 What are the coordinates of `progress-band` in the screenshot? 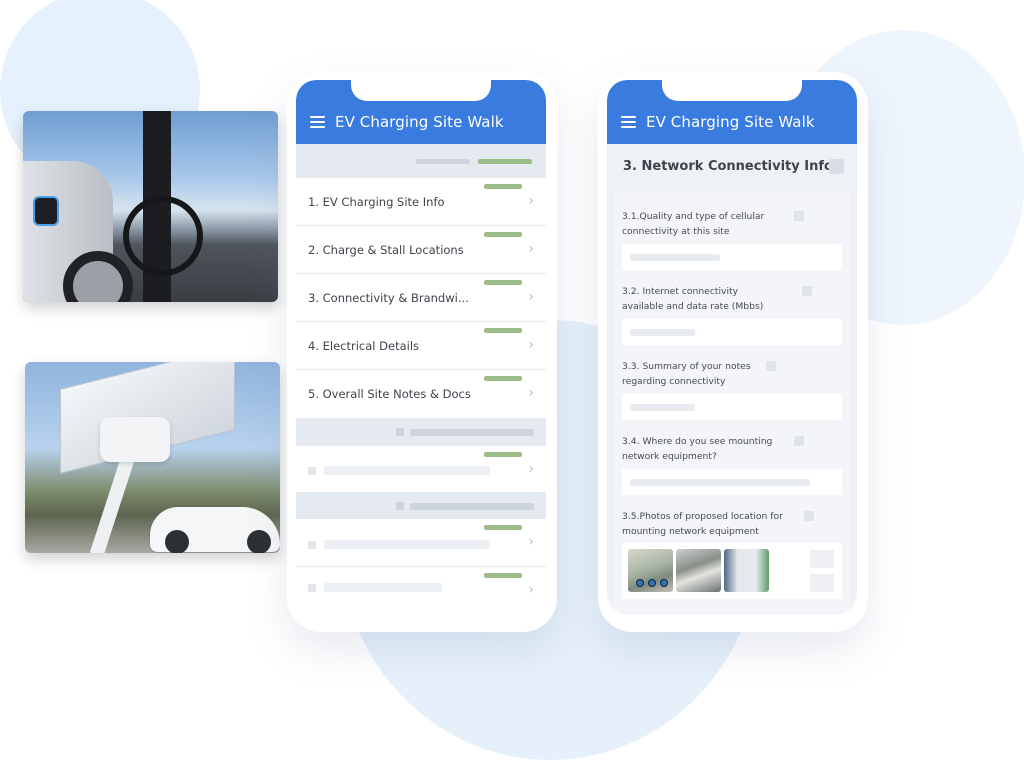 It's located at (421, 161).